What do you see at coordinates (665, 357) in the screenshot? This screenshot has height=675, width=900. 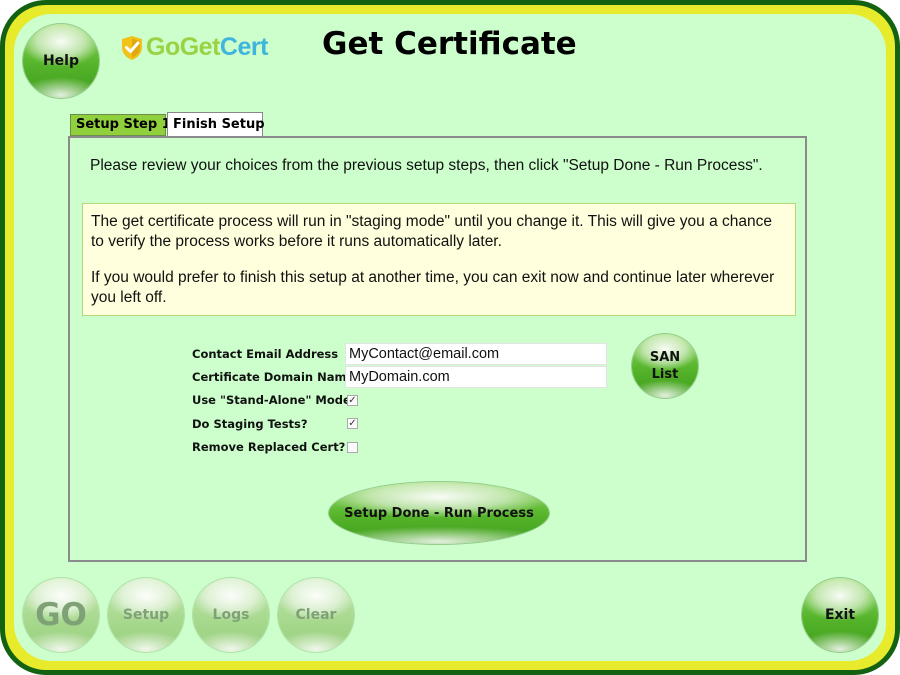 I see `san-list-label-line-1: SAN` at bounding box center [665, 357].